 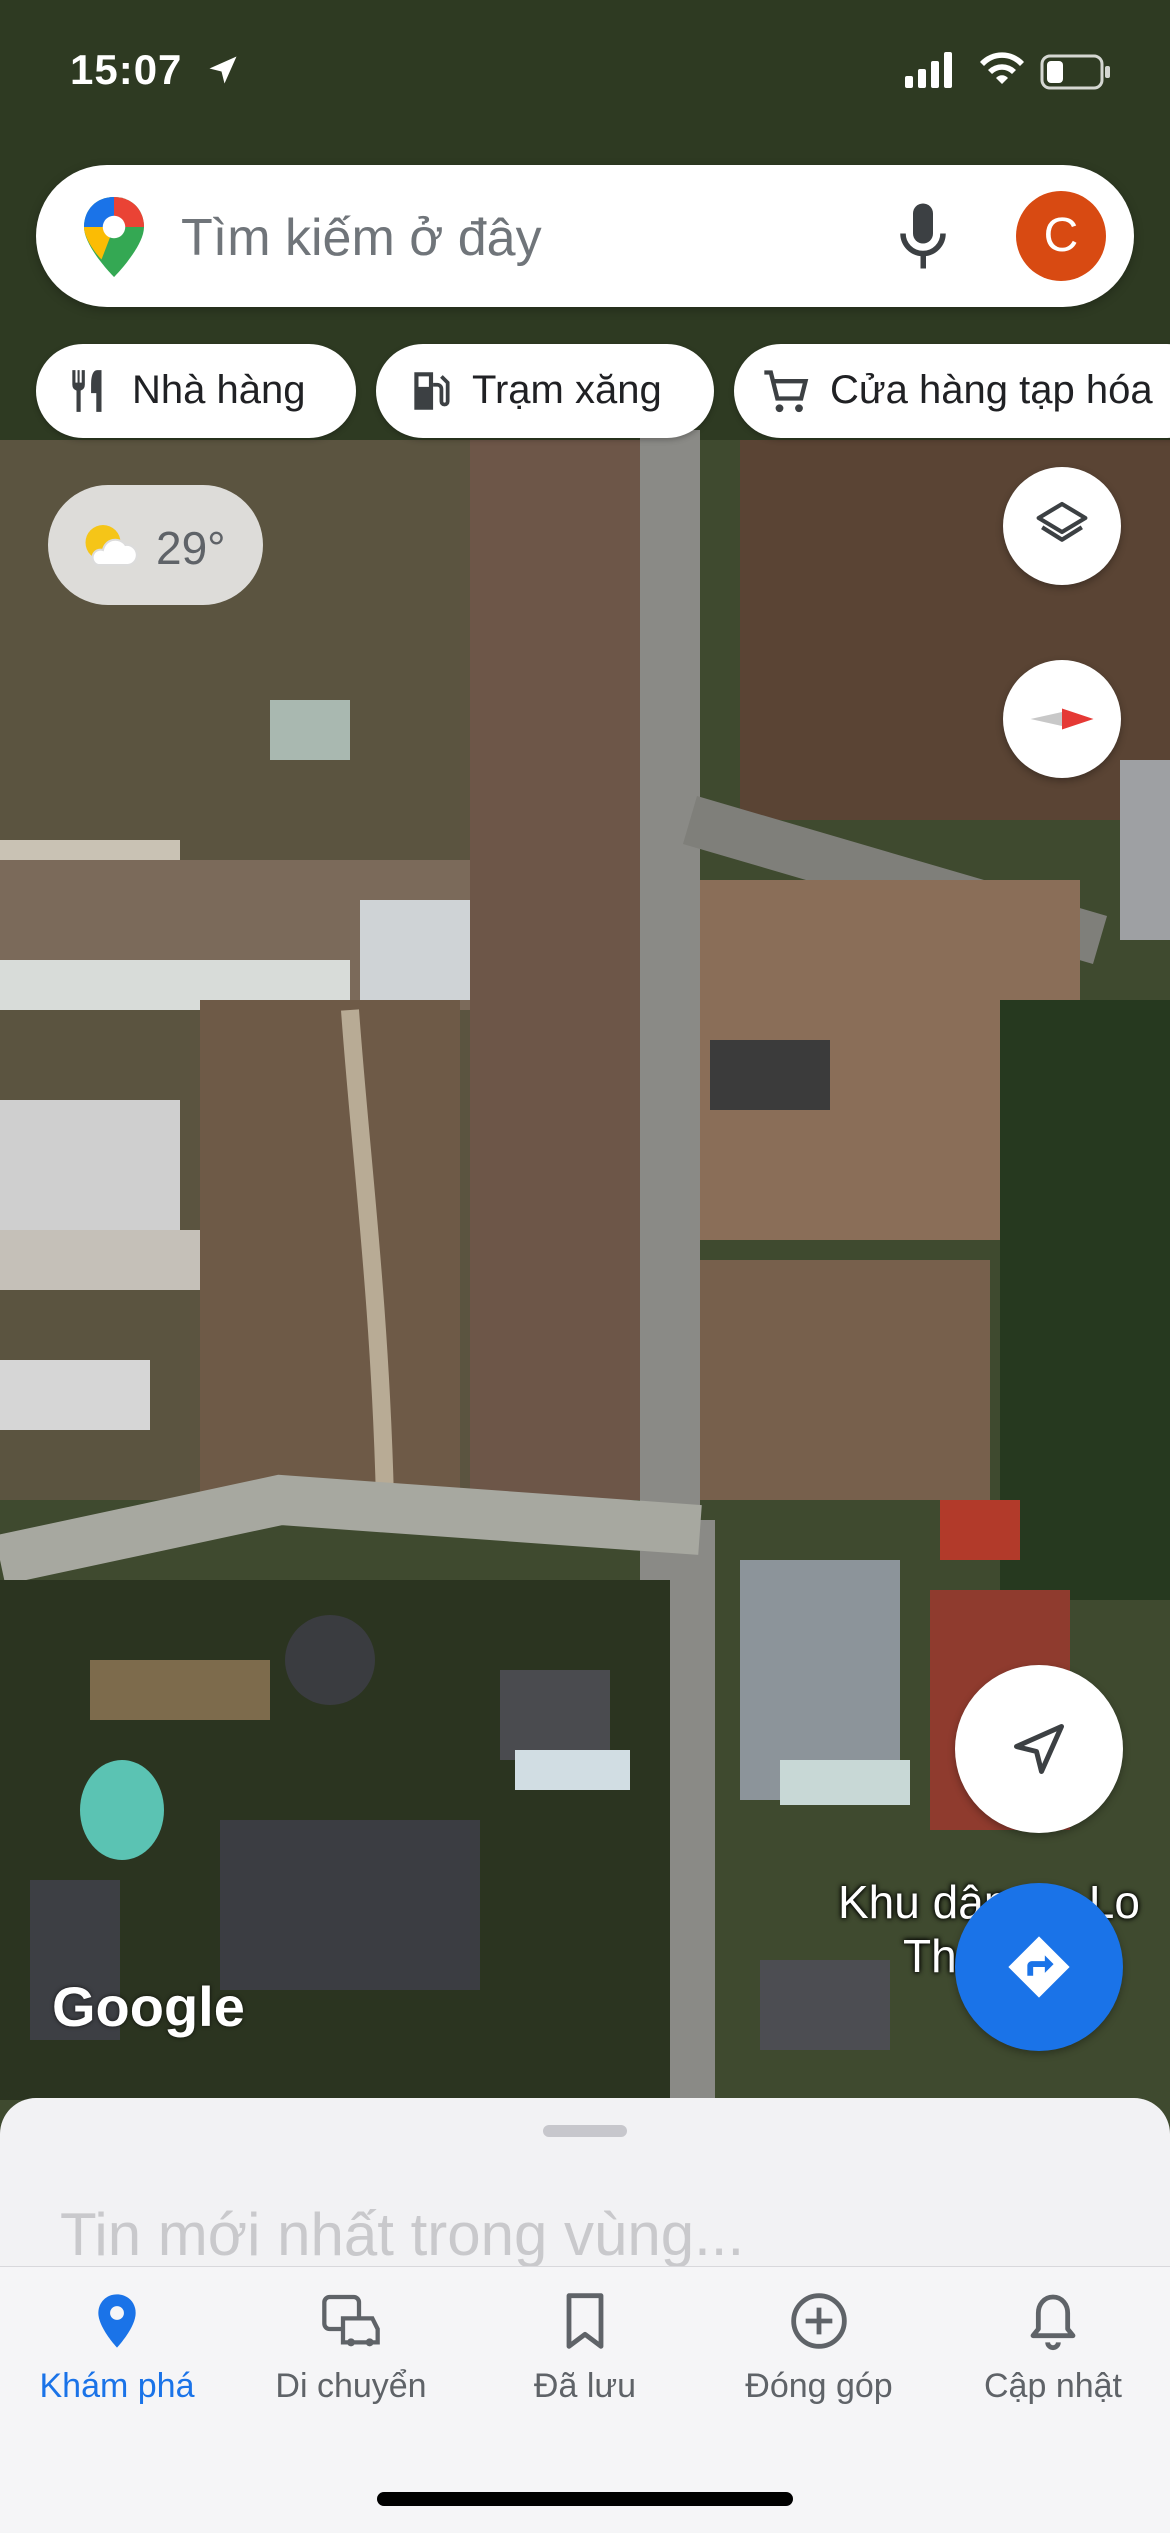 I want to click on layers-button, so click(x=1062, y=526).